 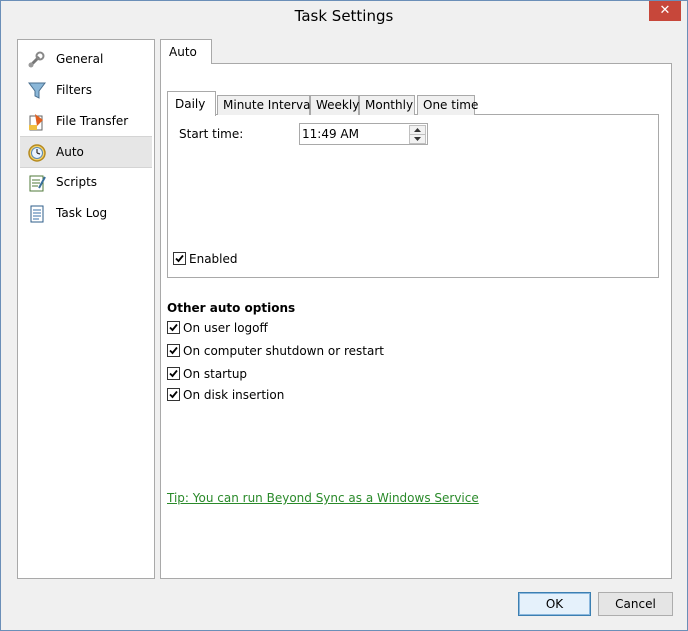 I want to click on funnel-icon, so click(x=37, y=91).